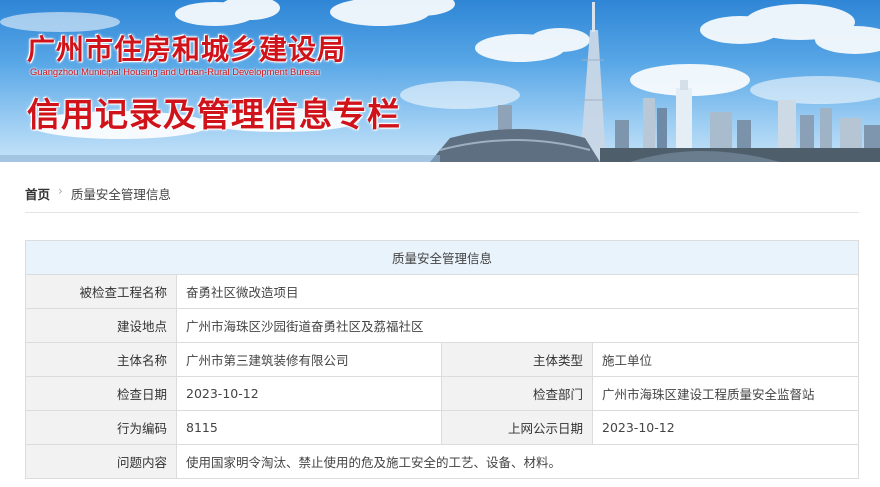 Image resolution: width=880 pixels, height=487 pixels. Describe the element at coordinates (187, 49) in the screenshot. I see `bureau-title: 广州市住房和城乡建设局` at that location.